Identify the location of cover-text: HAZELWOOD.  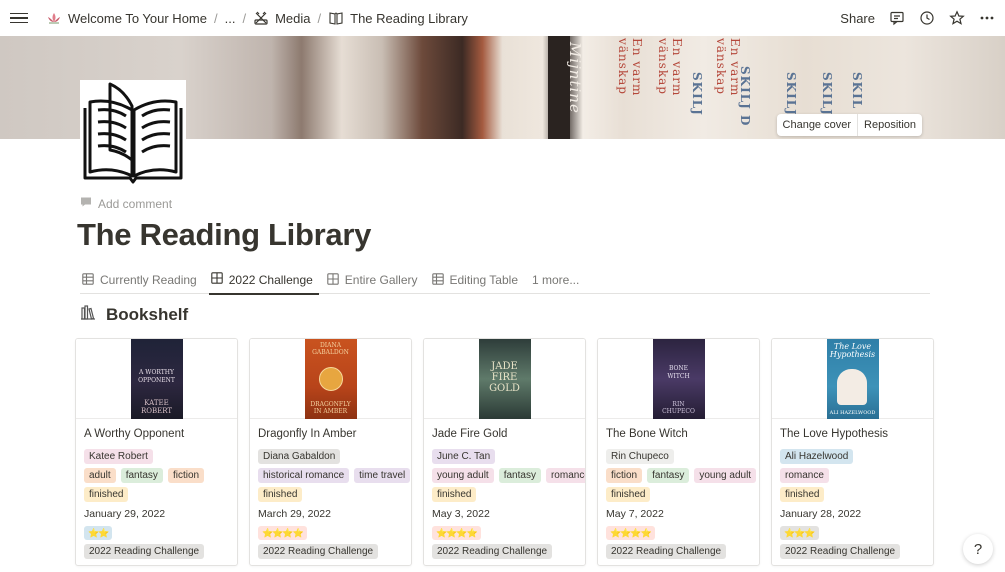
(858, 413).